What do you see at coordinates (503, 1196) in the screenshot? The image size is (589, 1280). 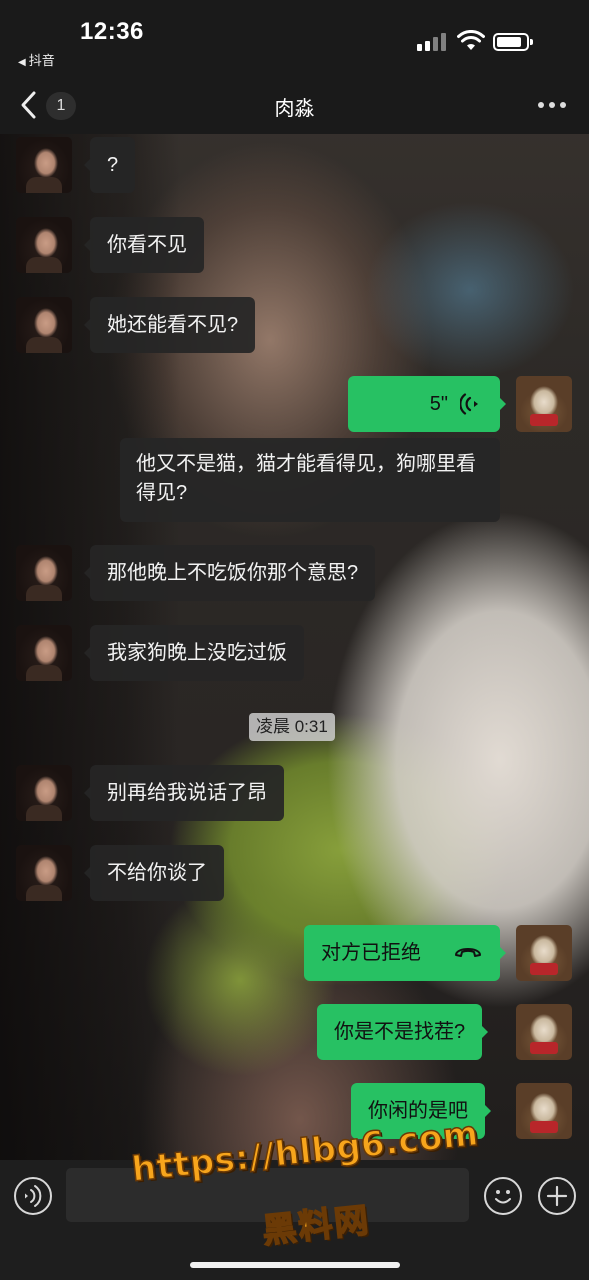 I see `emoji-icon` at bounding box center [503, 1196].